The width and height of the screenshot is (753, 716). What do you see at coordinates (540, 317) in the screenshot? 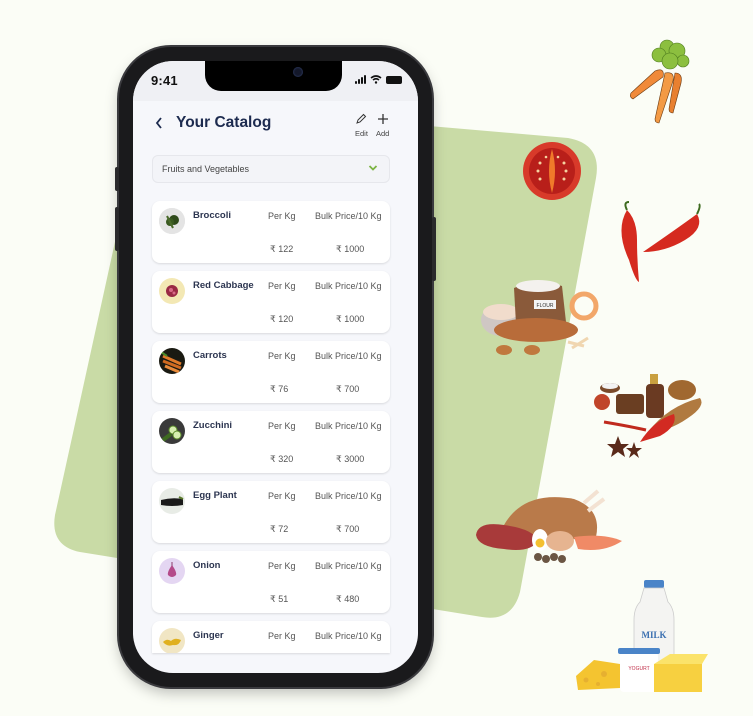
I see `bakery-illustration: FLOUR` at bounding box center [540, 317].